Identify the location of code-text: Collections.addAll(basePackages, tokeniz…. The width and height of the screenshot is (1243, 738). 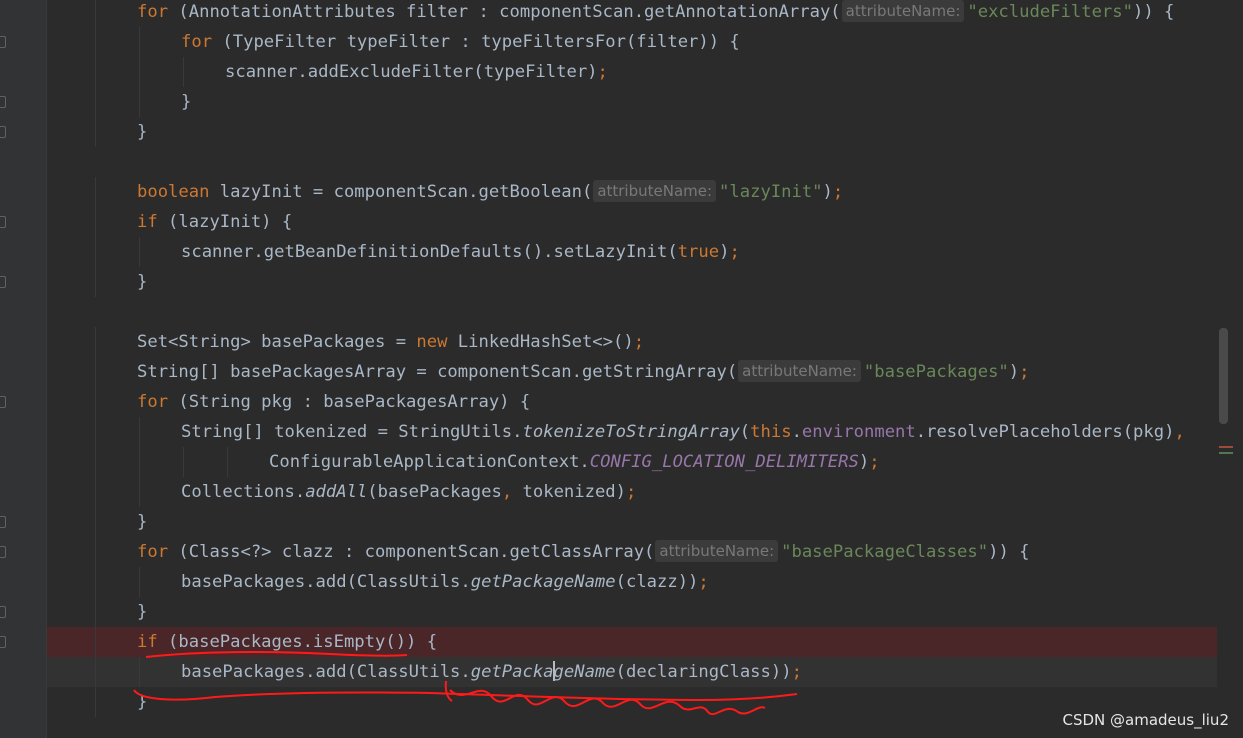
(408, 492).